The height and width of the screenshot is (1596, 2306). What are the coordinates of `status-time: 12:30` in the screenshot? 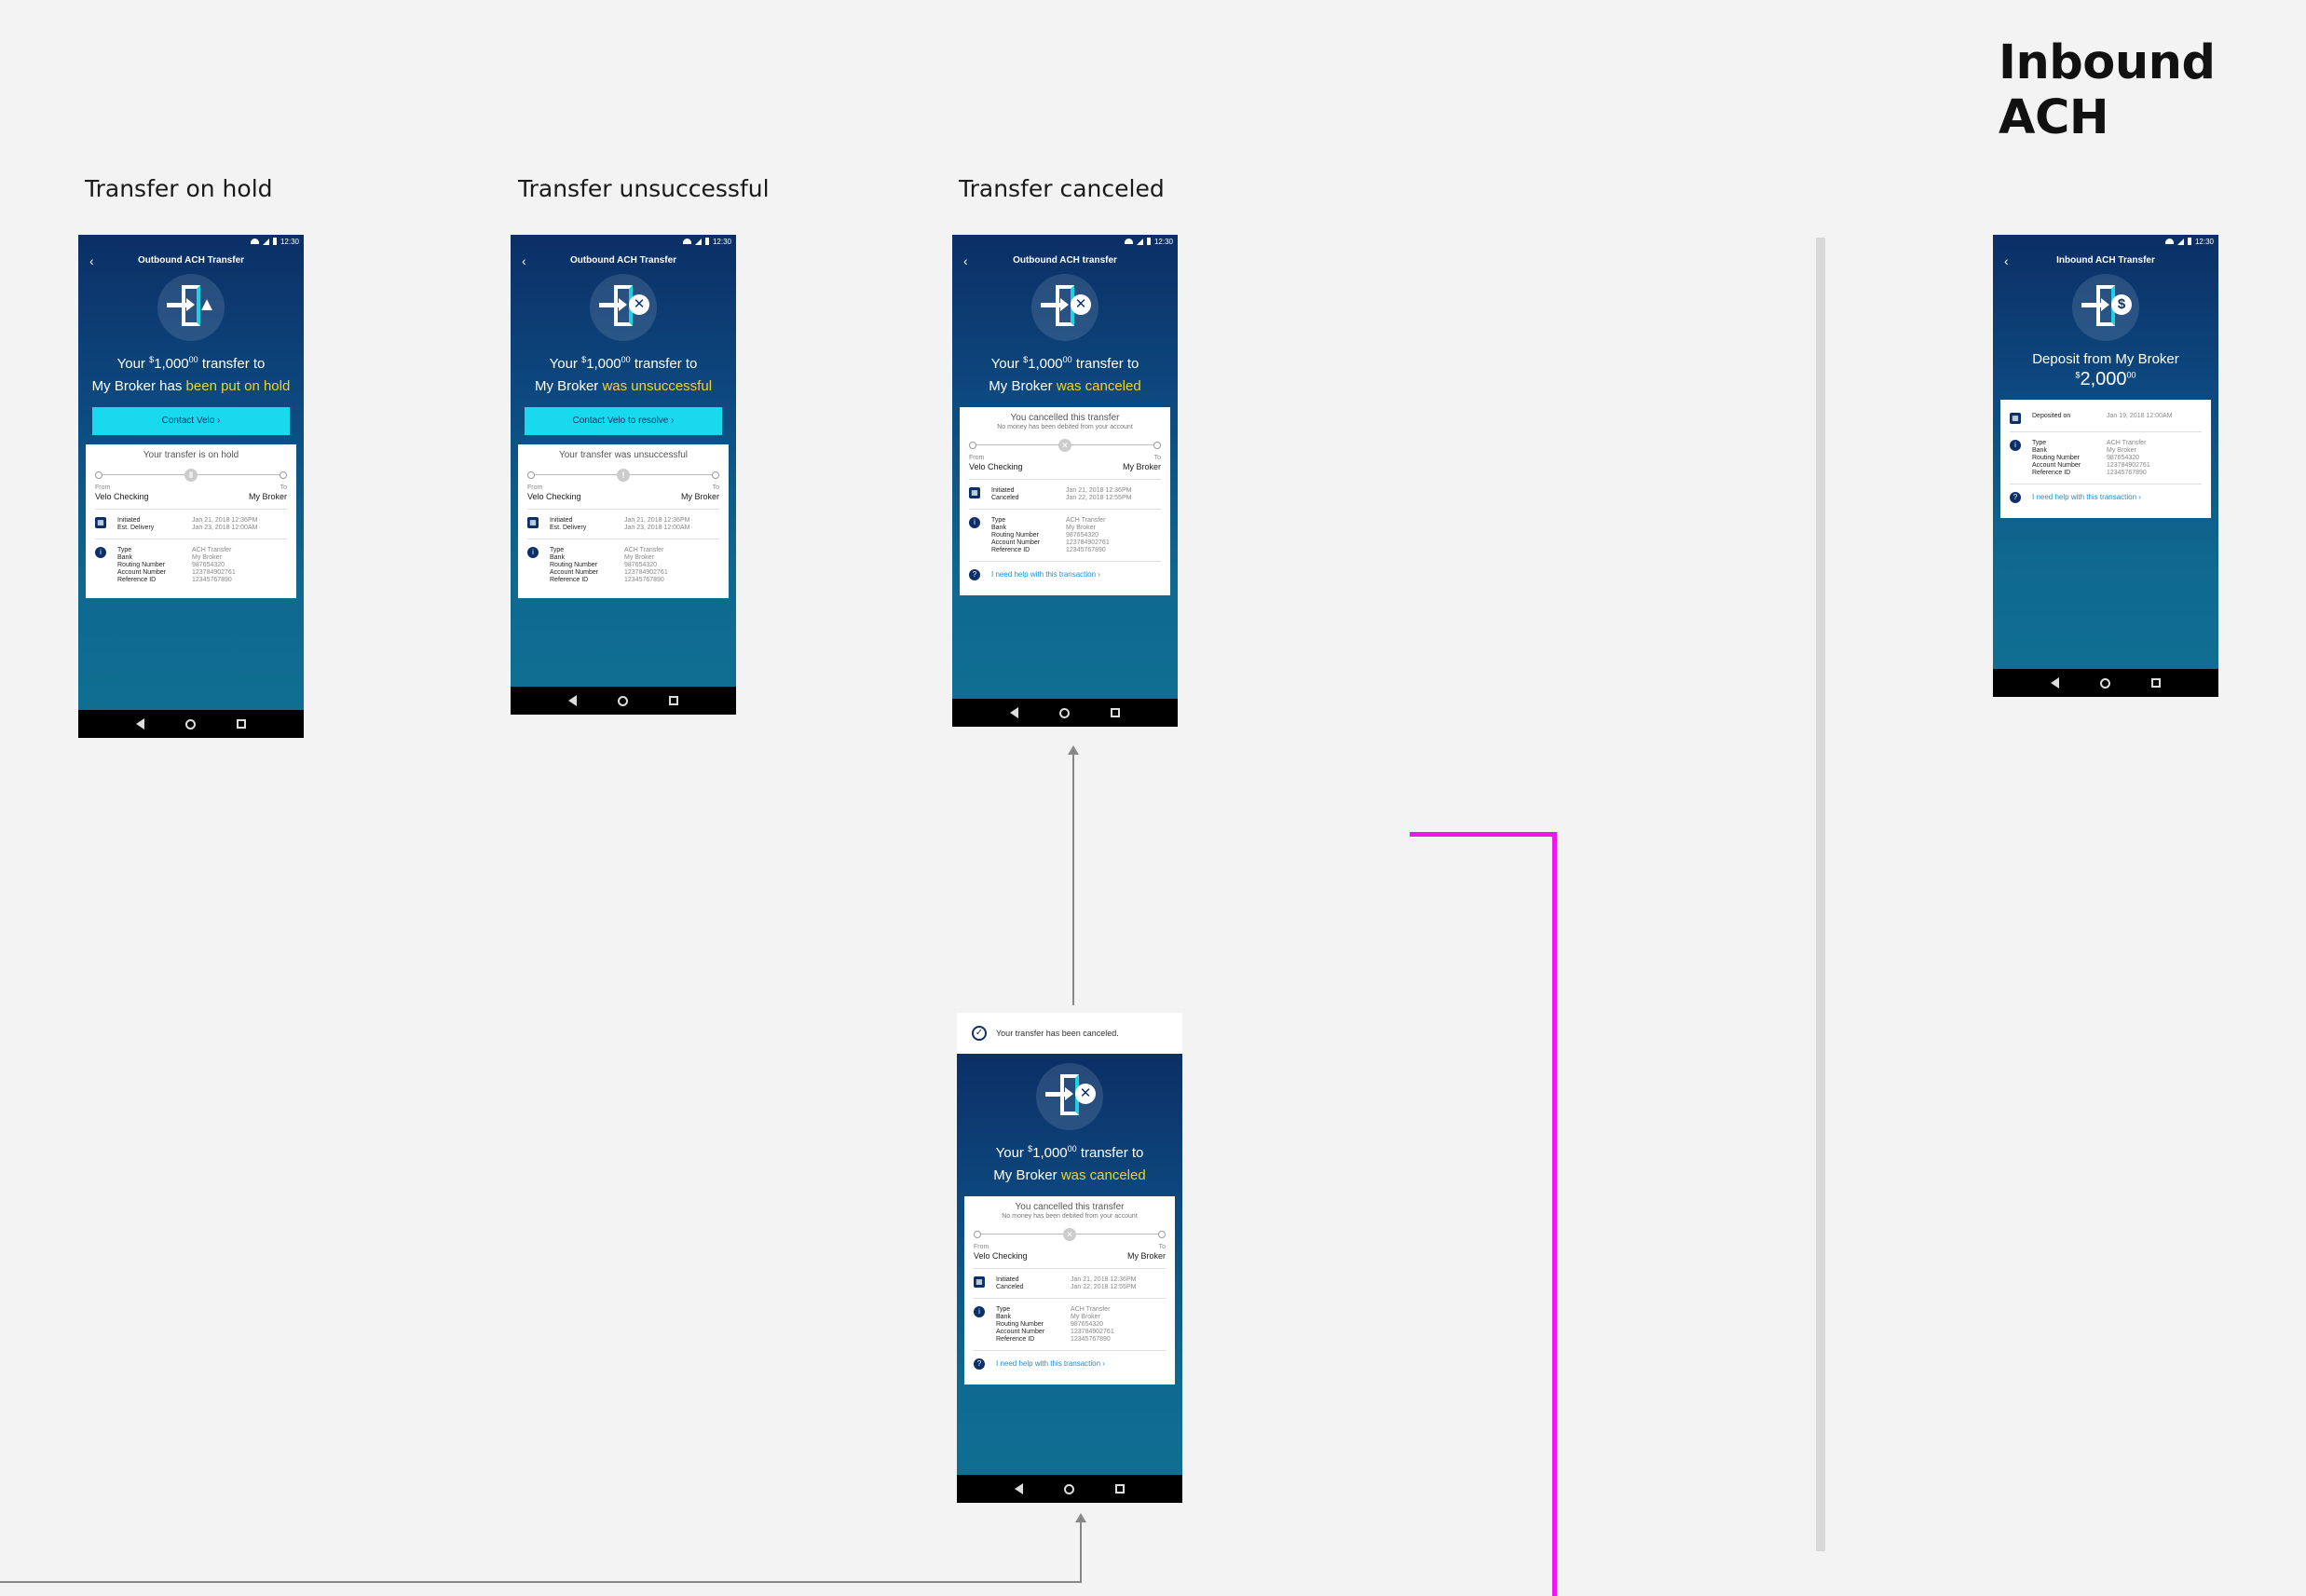 It's located at (2204, 241).